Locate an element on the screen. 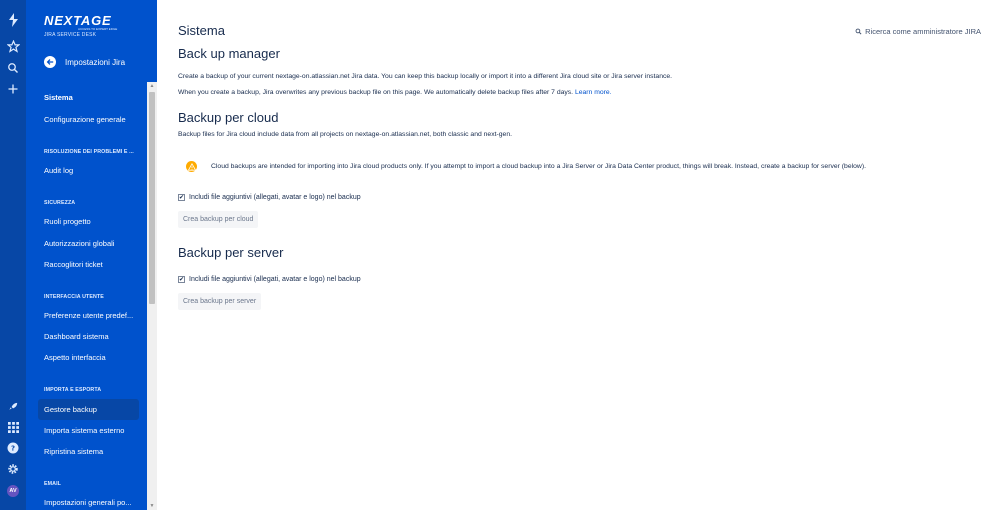 Image resolution: width=999 pixels, height=510 pixels. help-icon: ? is located at coordinates (13, 448).